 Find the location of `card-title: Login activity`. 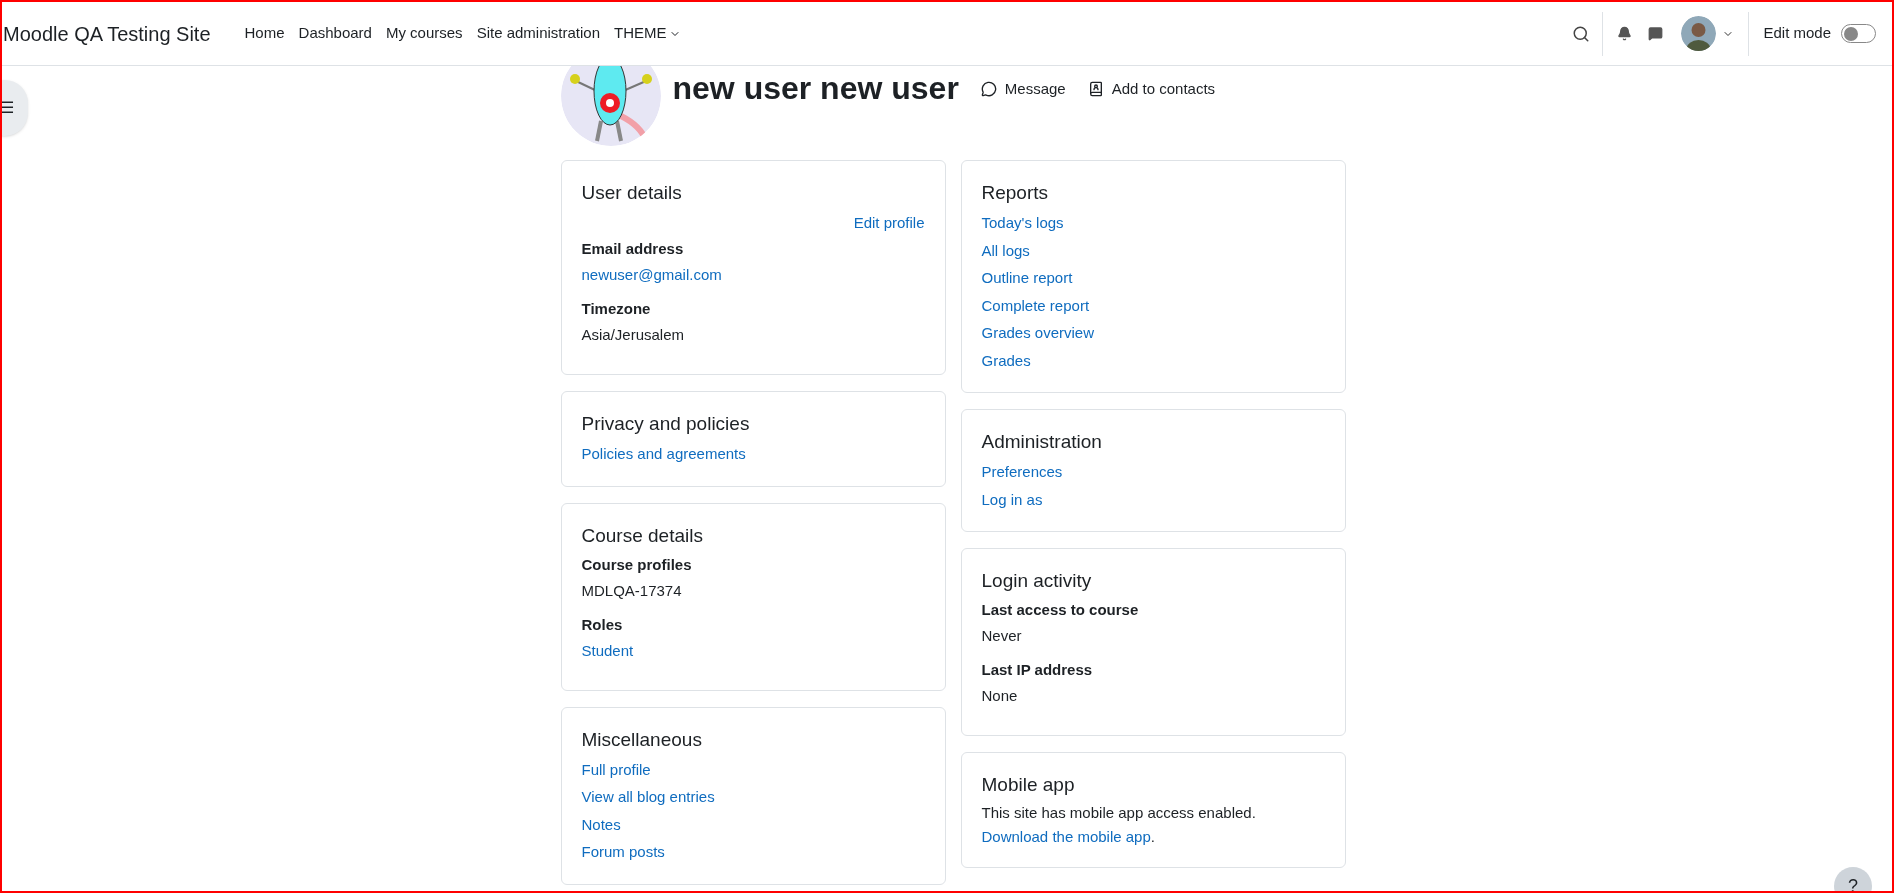

card-title: Login activity is located at coordinates (1037, 581).